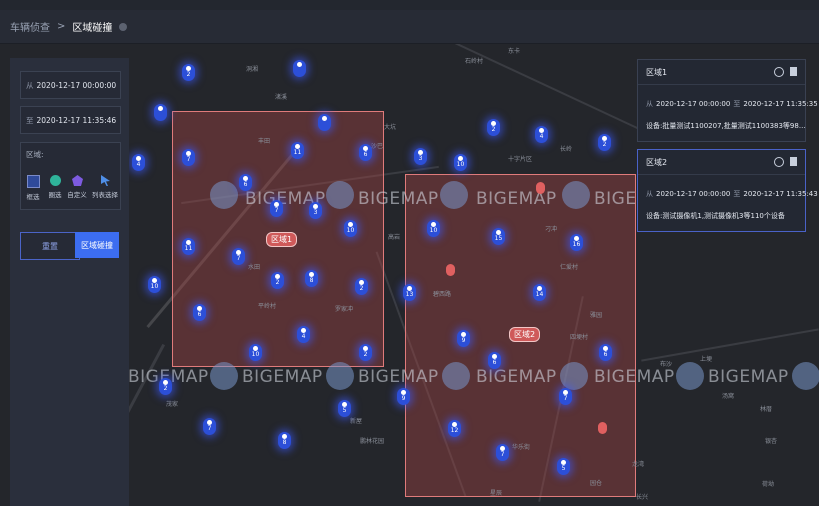 The image size is (819, 506). Describe the element at coordinates (70, 120) in the screenshot. I see `end-time-field: 至 2020-12-17 11:35:46` at that location.